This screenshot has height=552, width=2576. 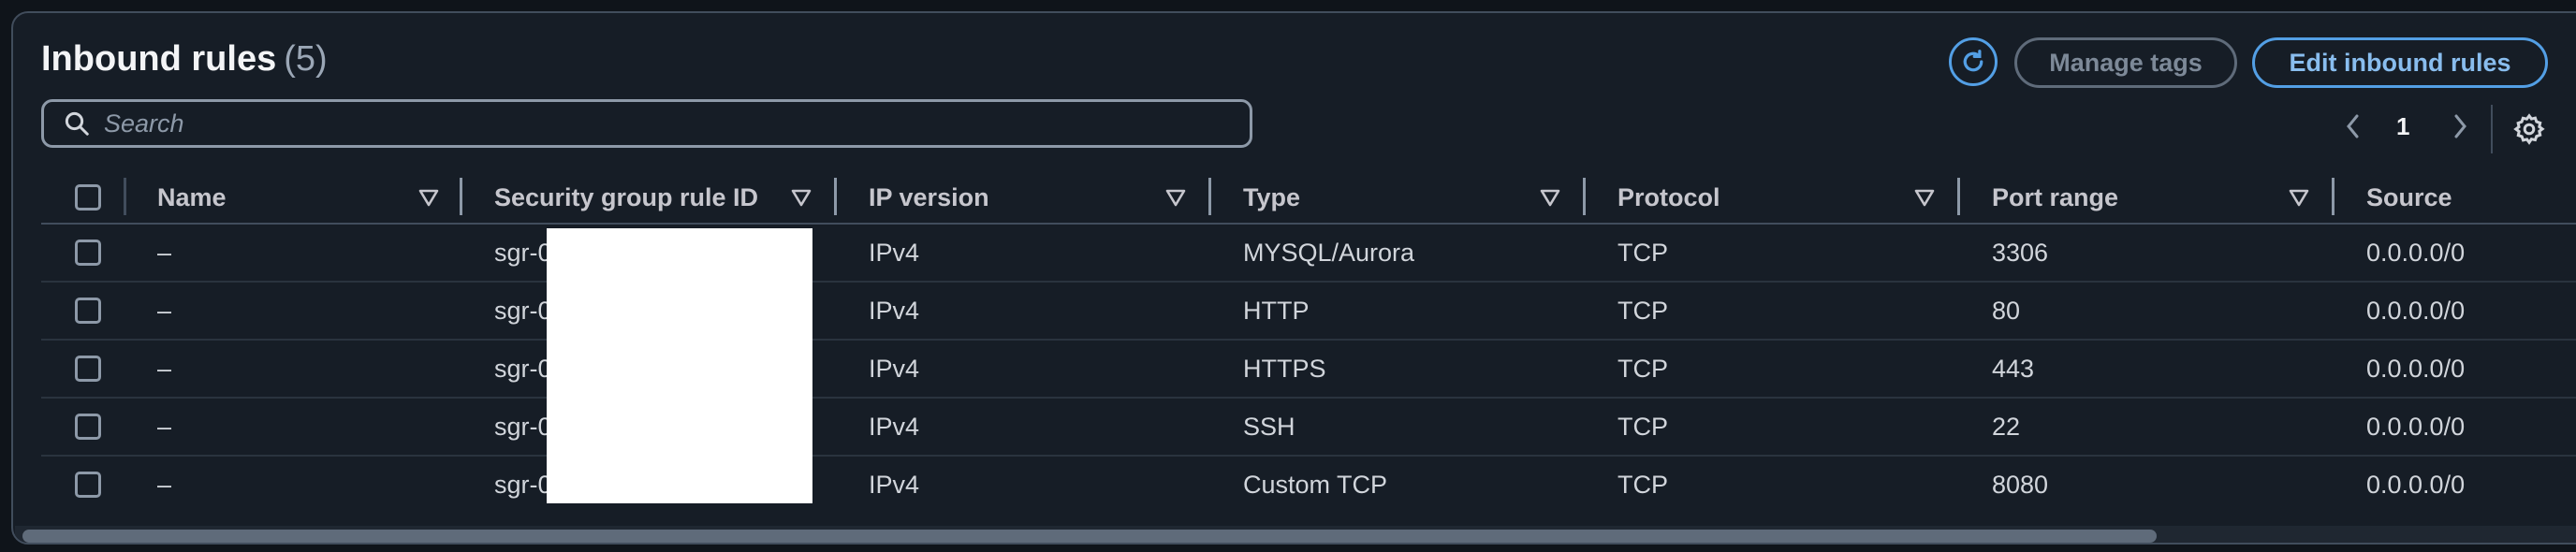 What do you see at coordinates (1329, 253) in the screenshot?
I see `cell-type: MYSQL/Aurora` at bounding box center [1329, 253].